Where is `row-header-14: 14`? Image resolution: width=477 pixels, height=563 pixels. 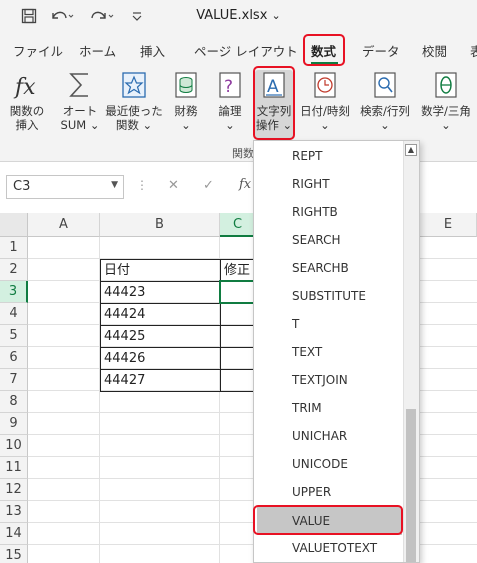
row-header-14: 14 is located at coordinates (14, 534).